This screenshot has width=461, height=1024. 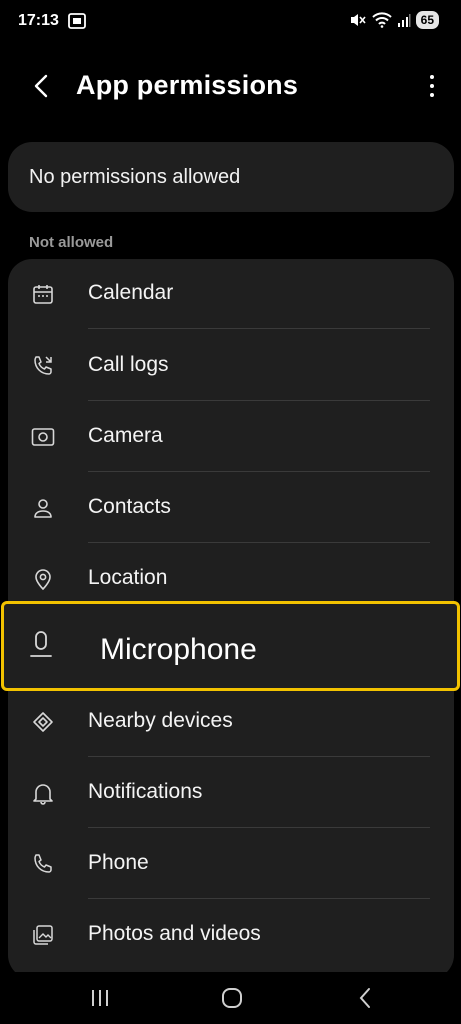 What do you see at coordinates (43, 722) in the screenshot?
I see `nearby-devices-icon` at bounding box center [43, 722].